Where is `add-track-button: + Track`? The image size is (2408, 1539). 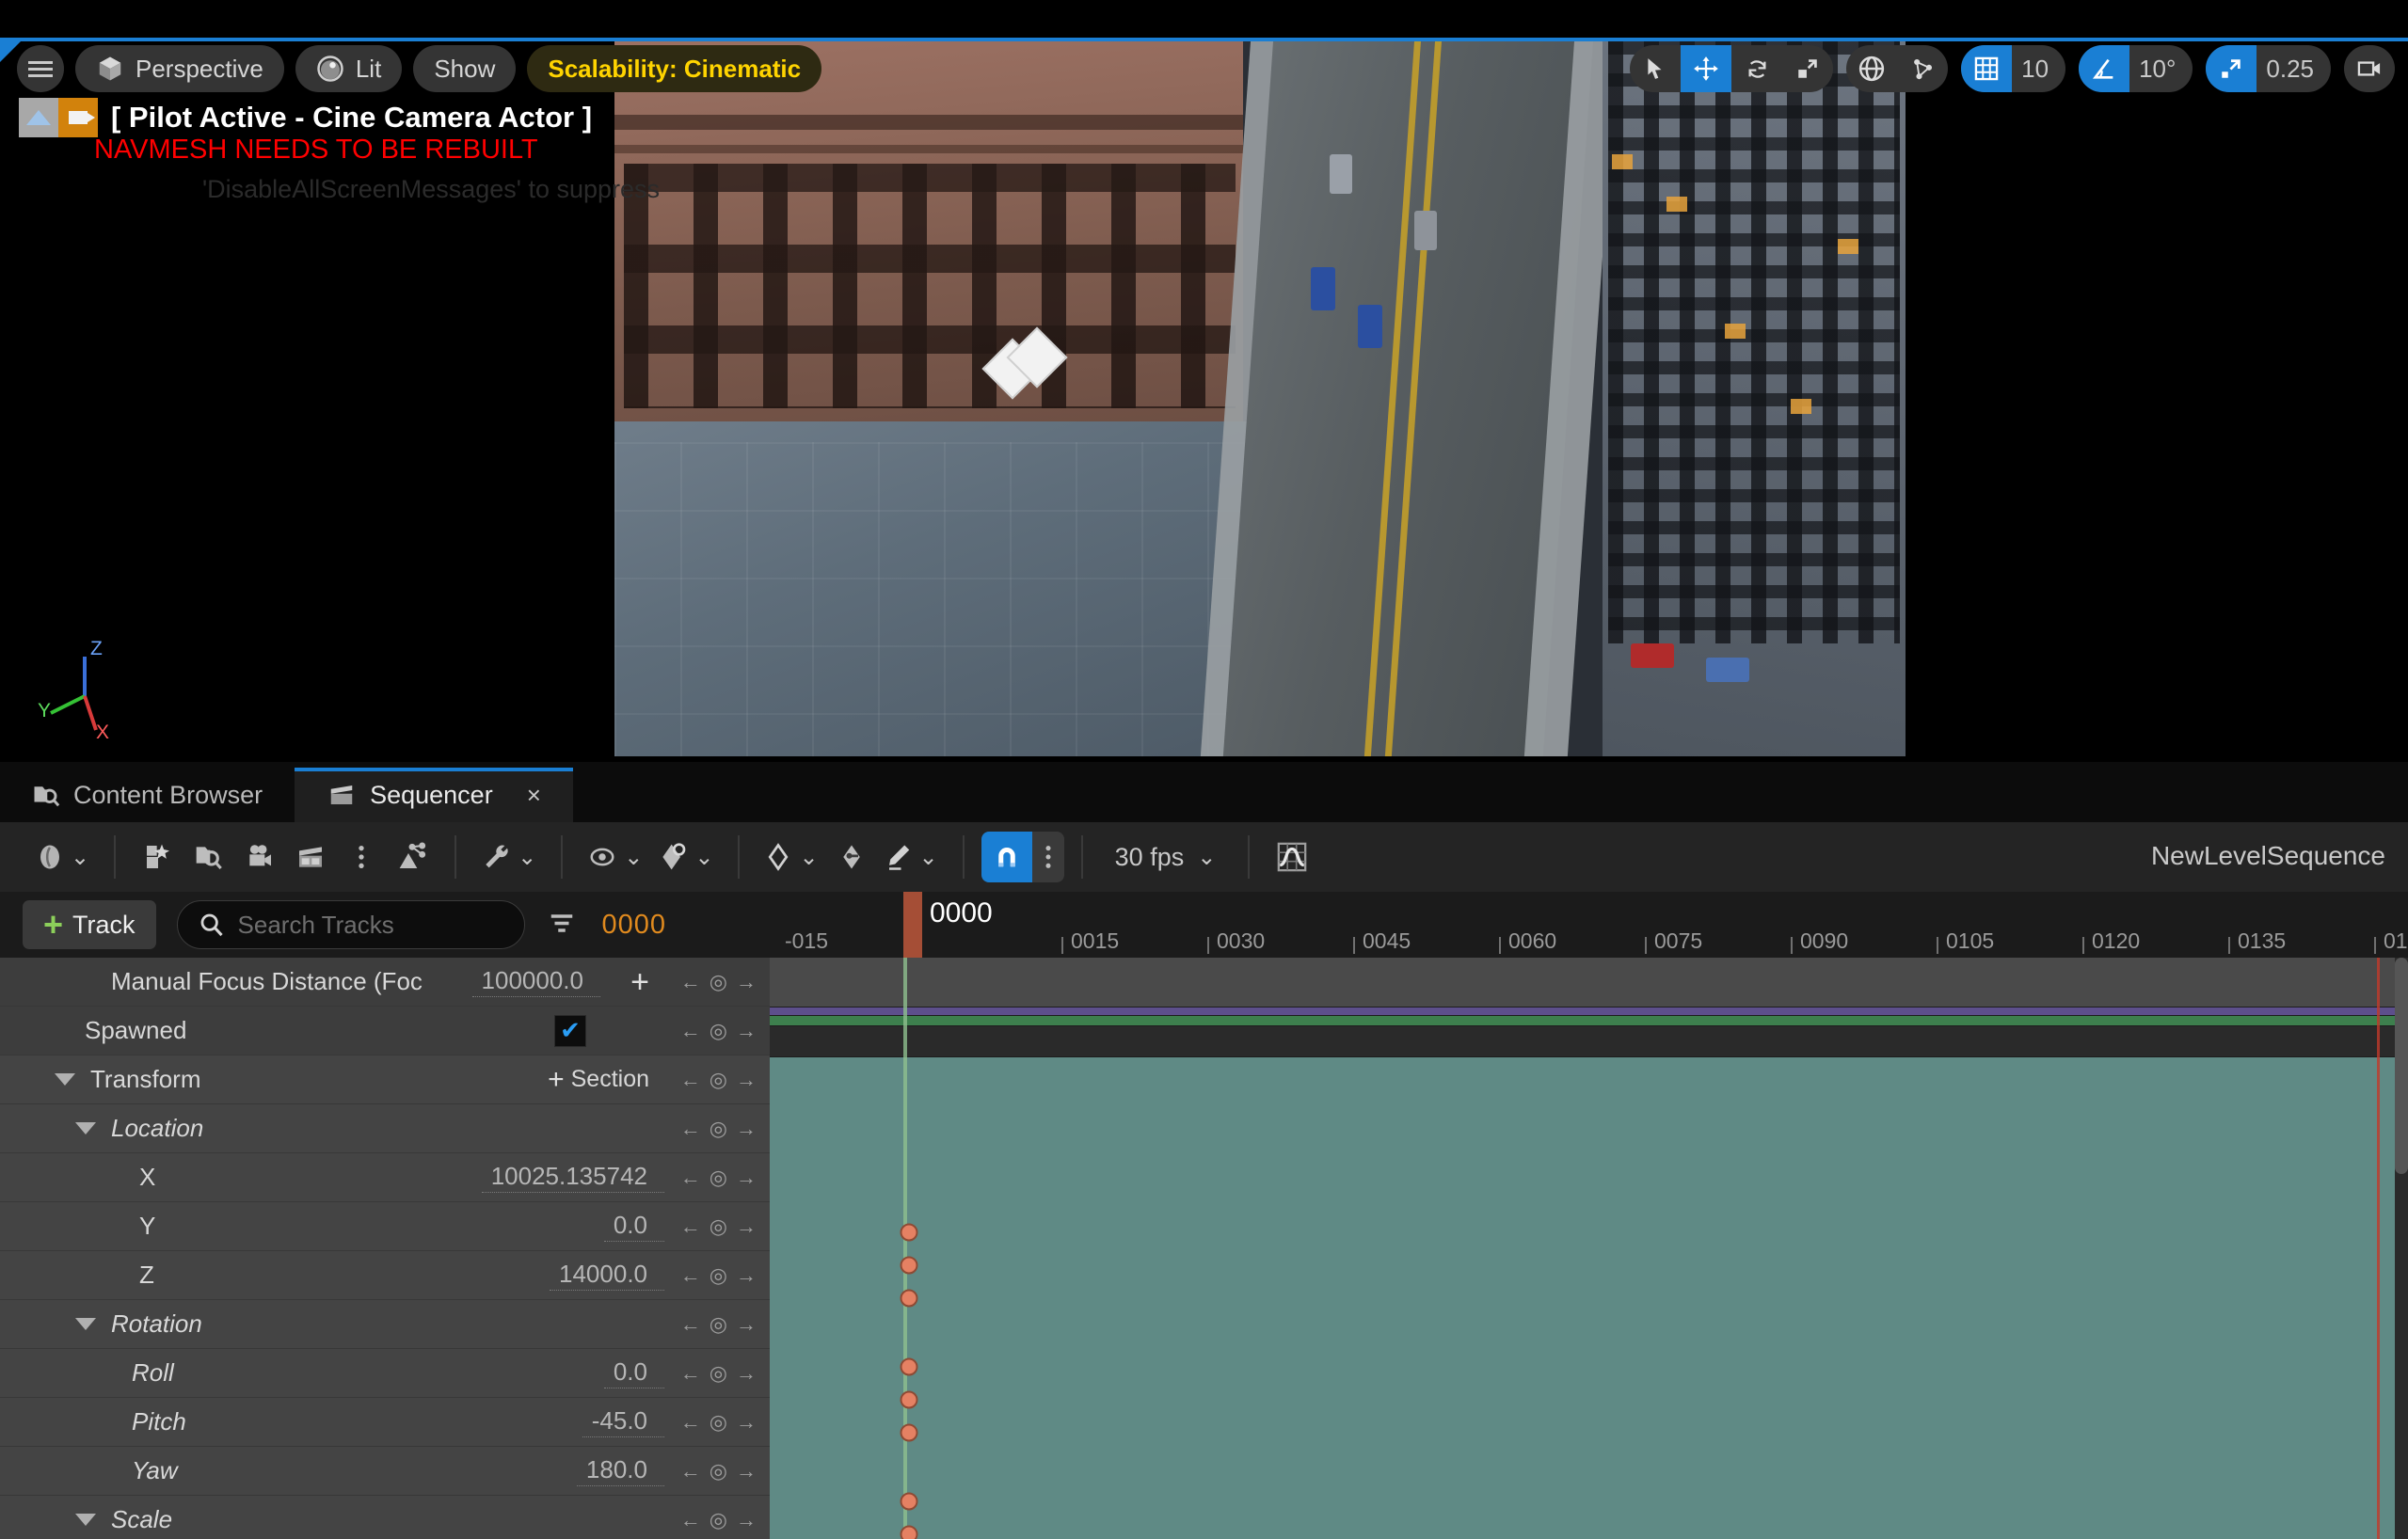 add-track-button: + Track is located at coordinates (89, 924).